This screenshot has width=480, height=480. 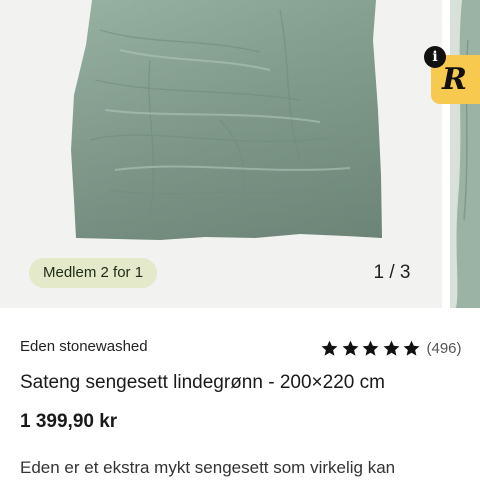 What do you see at coordinates (69, 421) in the screenshot?
I see `product-price: 1 399,90 kr` at bounding box center [69, 421].